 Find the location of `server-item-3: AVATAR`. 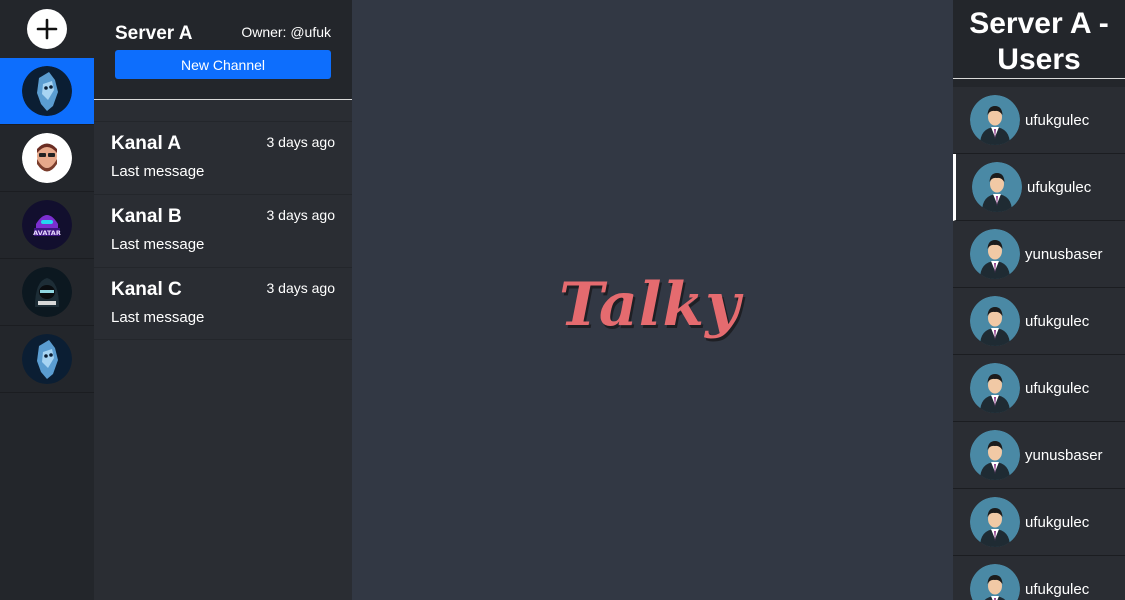

server-item-3: AVATAR is located at coordinates (47, 225).